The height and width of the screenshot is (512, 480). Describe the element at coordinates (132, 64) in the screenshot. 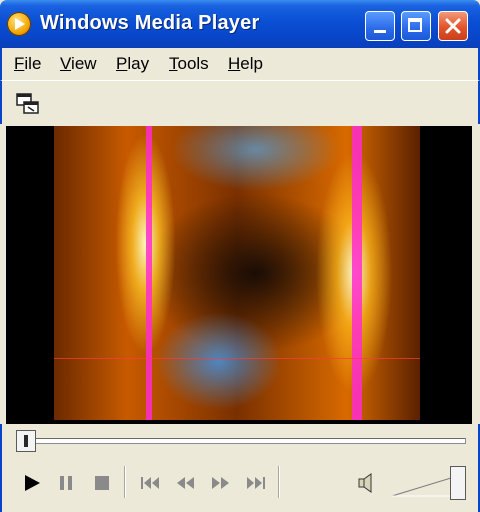

I see `menu-play: Play` at that location.